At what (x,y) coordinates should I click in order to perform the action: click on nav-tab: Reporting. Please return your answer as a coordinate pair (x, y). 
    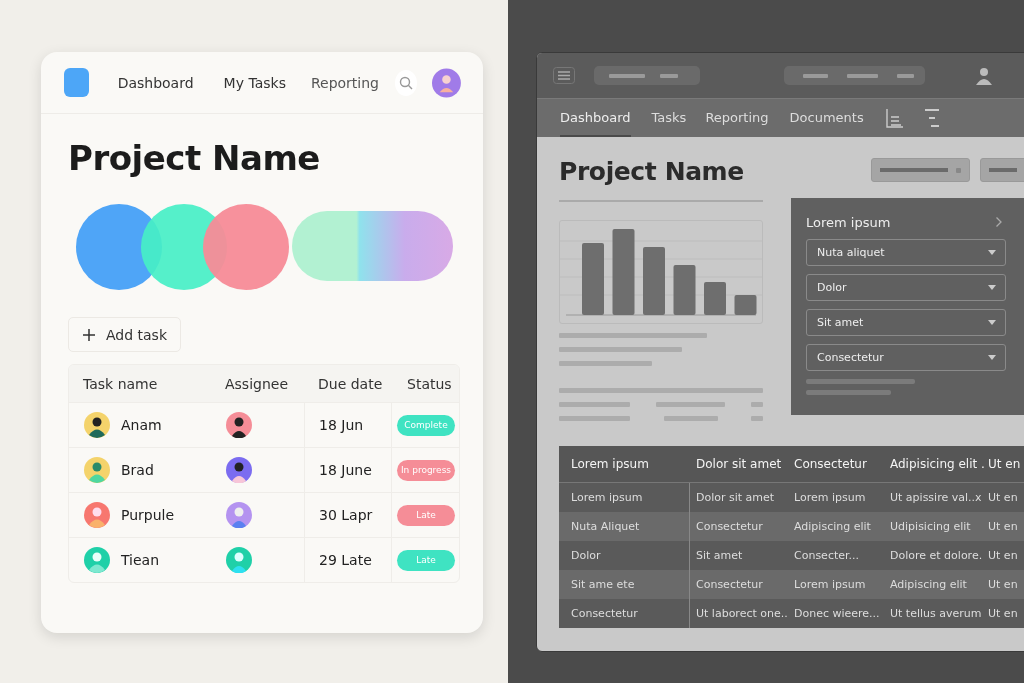
    Looking at the image, I should click on (737, 118).